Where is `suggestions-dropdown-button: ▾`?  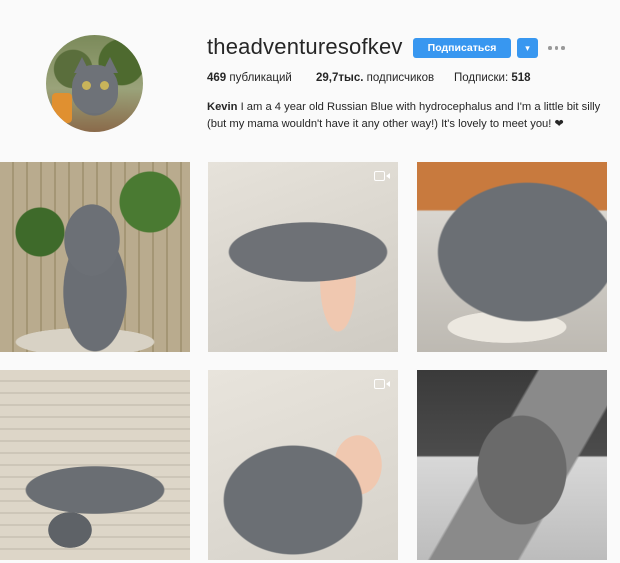 suggestions-dropdown-button: ▾ is located at coordinates (527, 48).